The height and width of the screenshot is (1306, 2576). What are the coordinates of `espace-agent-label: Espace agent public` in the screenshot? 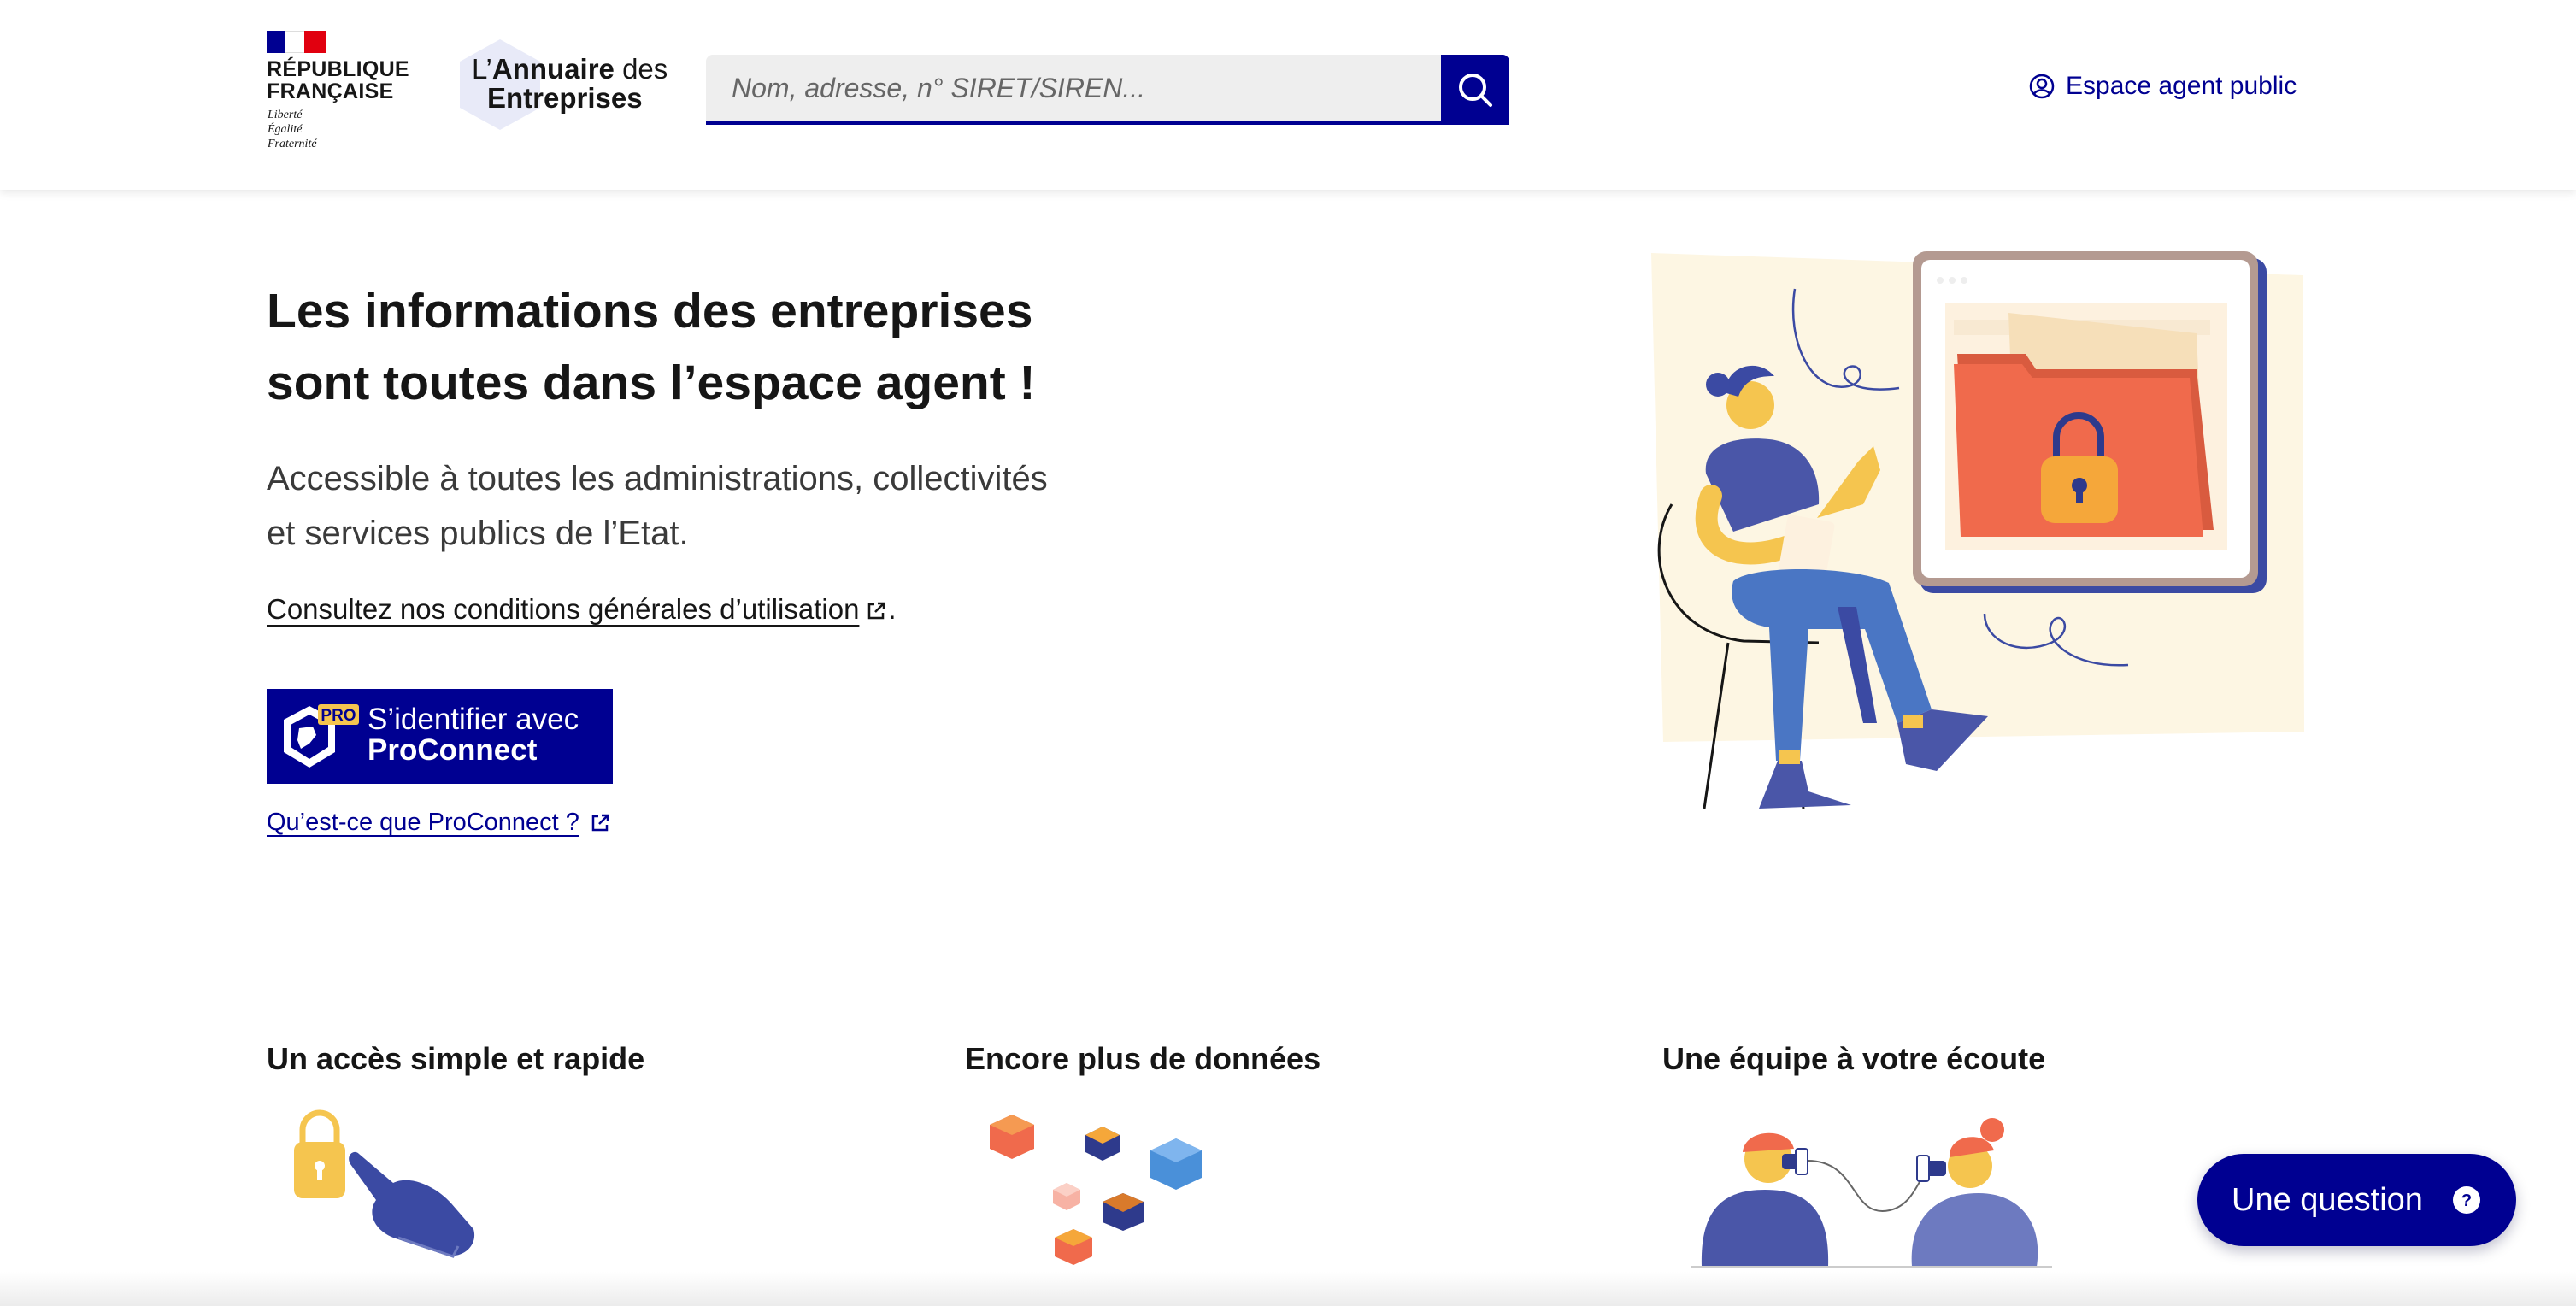 It's located at (2181, 86).